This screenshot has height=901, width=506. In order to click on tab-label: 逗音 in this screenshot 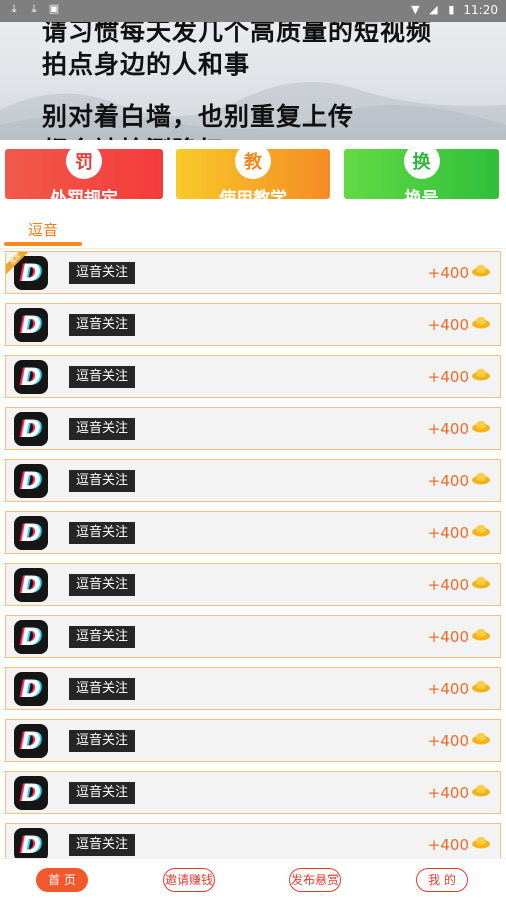, I will do `click(42, 230)`.